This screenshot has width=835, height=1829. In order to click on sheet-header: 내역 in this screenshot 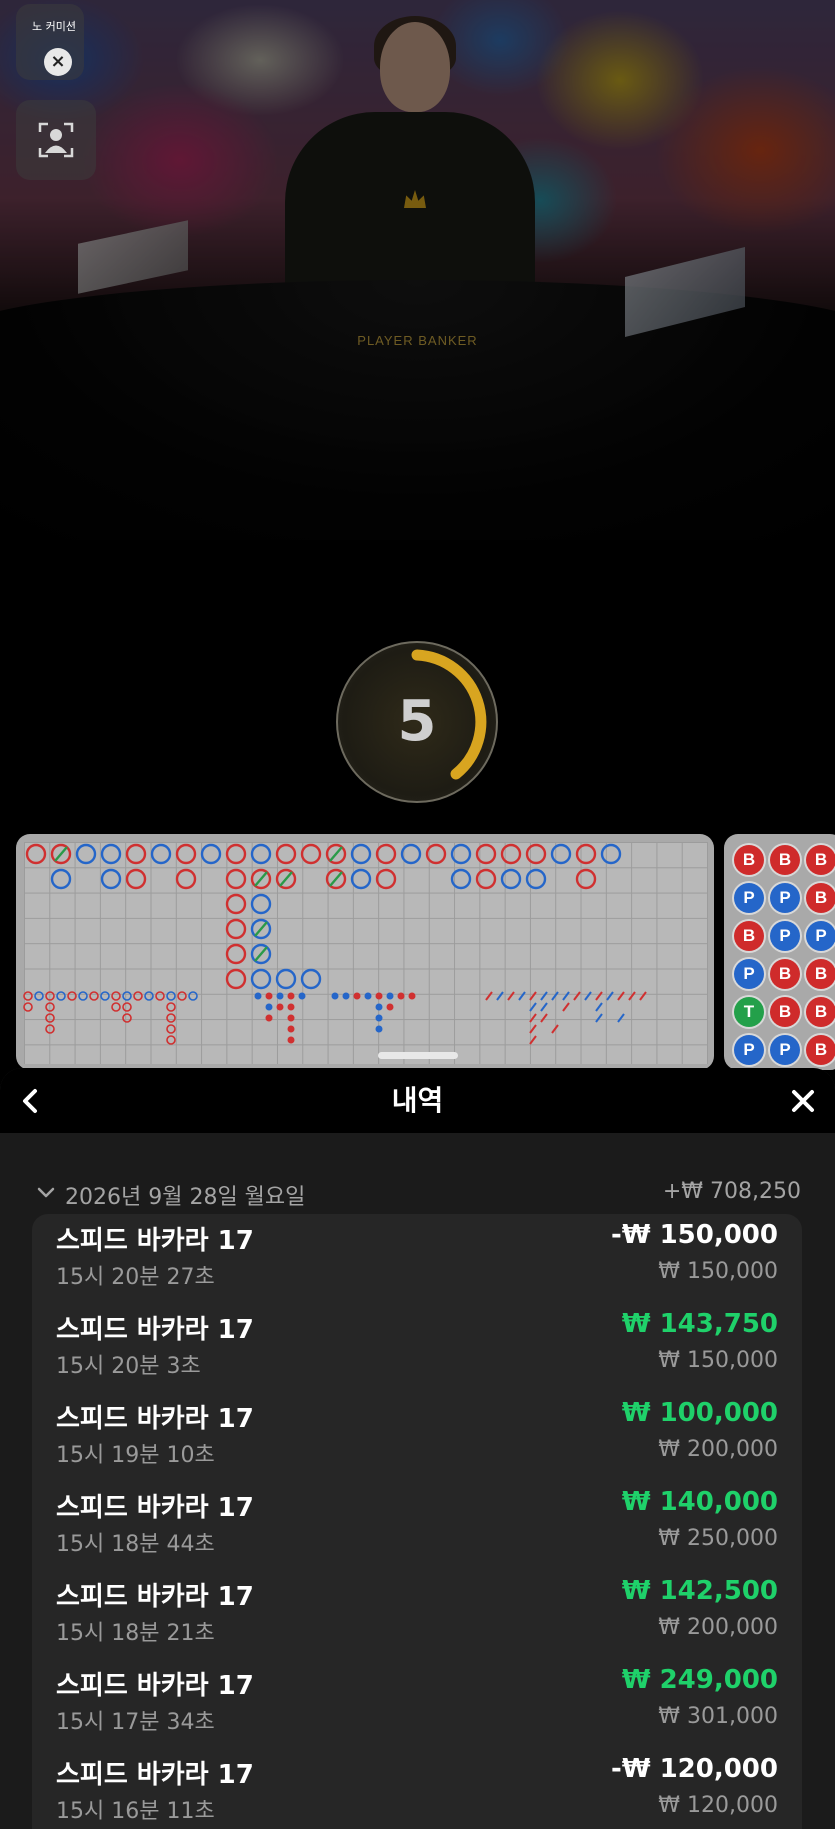, I will do `click(417, 1100)`.